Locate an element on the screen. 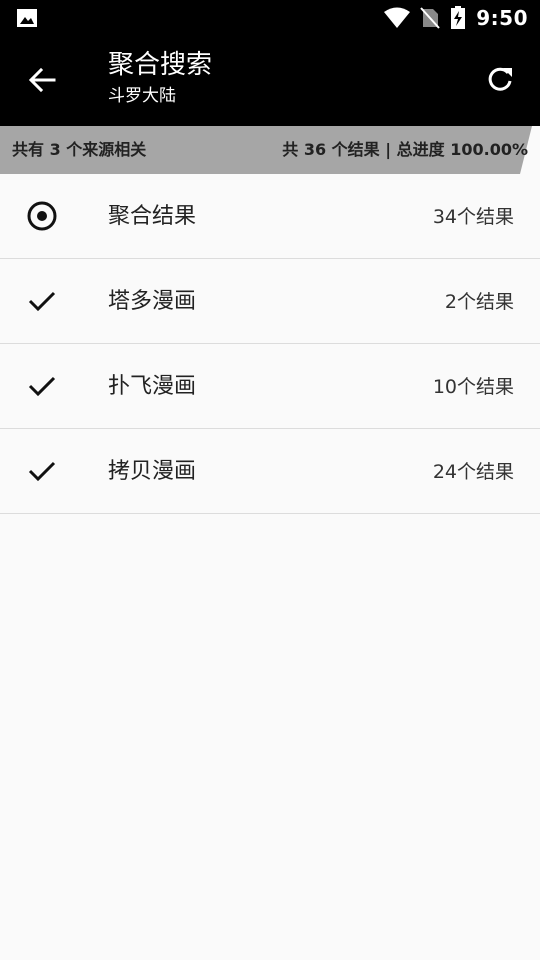 This screenshot has width=540, height=960. refresh-button is located at coordinates (500, 79).